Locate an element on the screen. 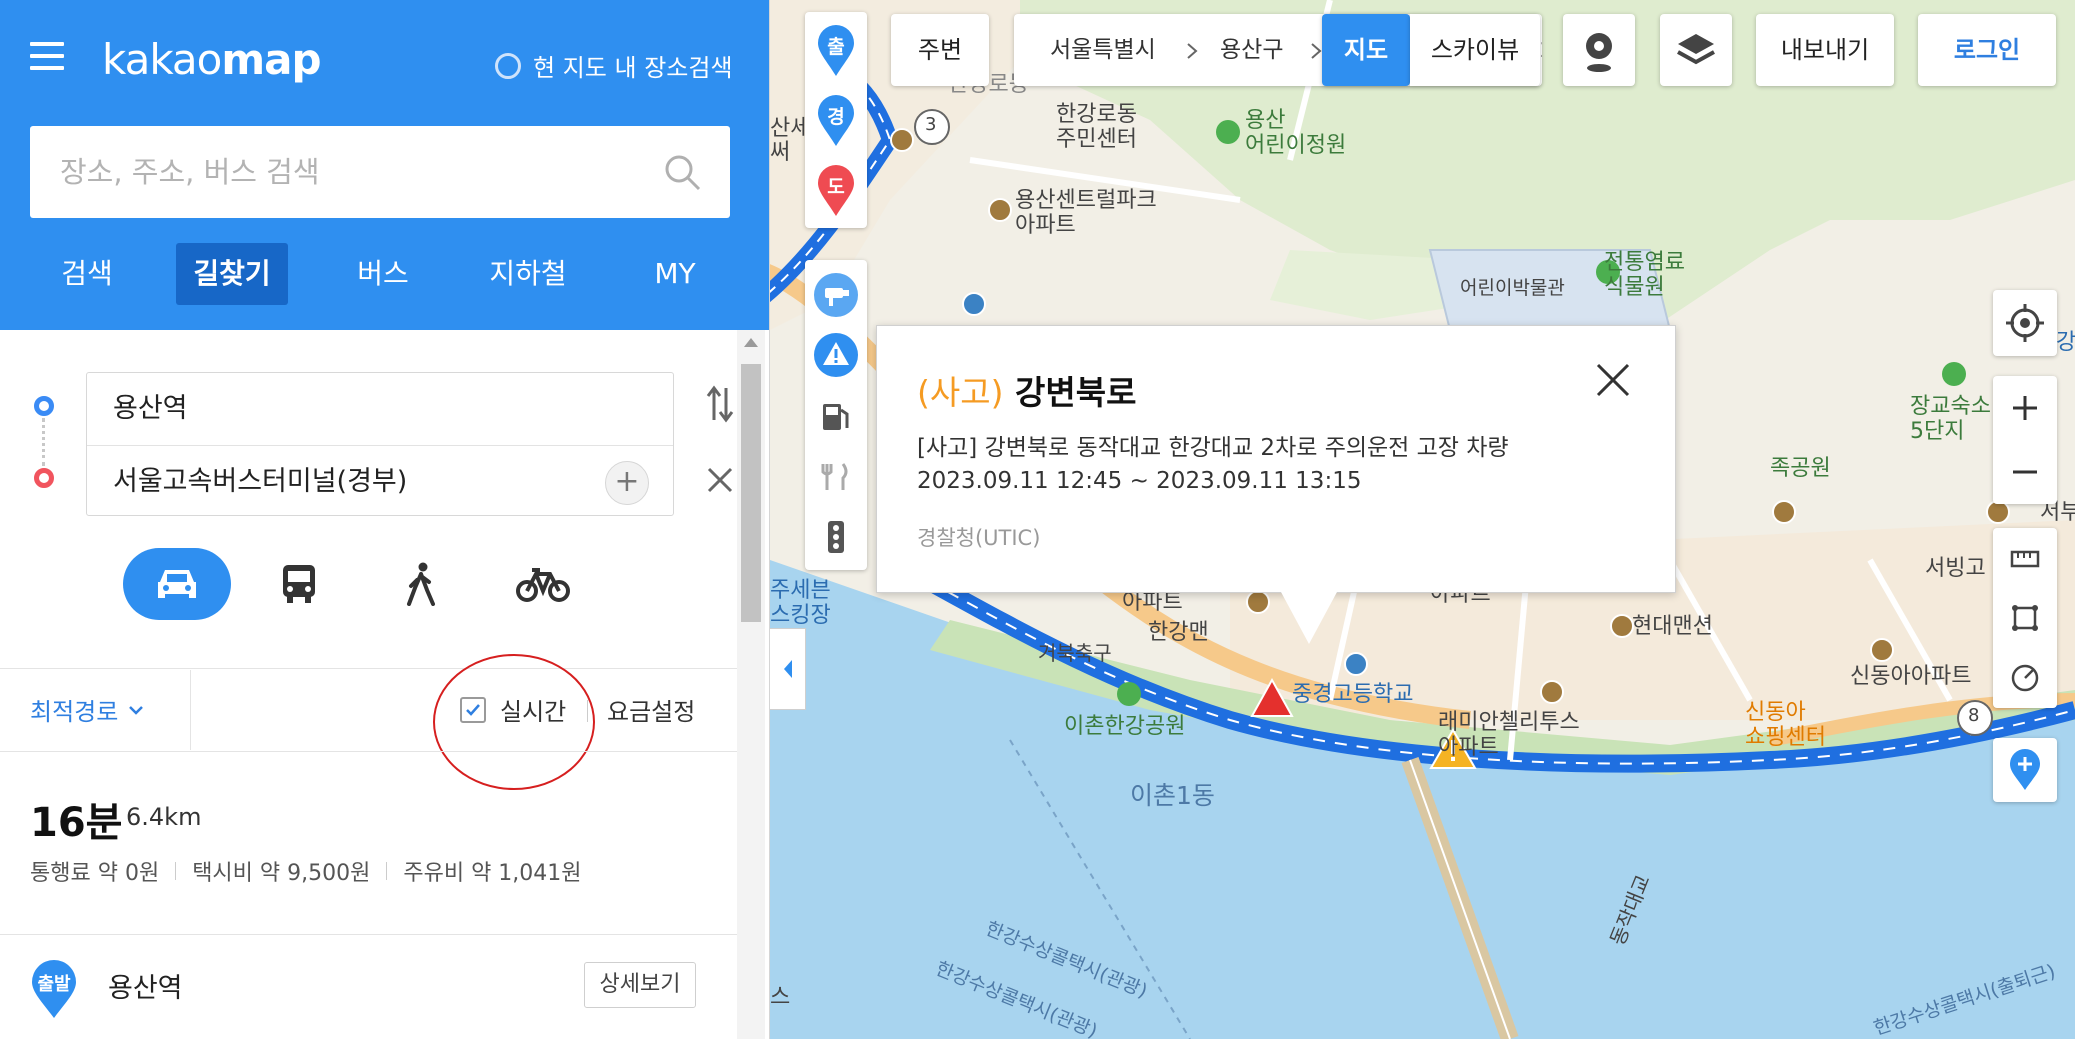 Image resolution: width=2075 pixels, height=1039 pixels. search-icon is located at coordinates (682, 172).